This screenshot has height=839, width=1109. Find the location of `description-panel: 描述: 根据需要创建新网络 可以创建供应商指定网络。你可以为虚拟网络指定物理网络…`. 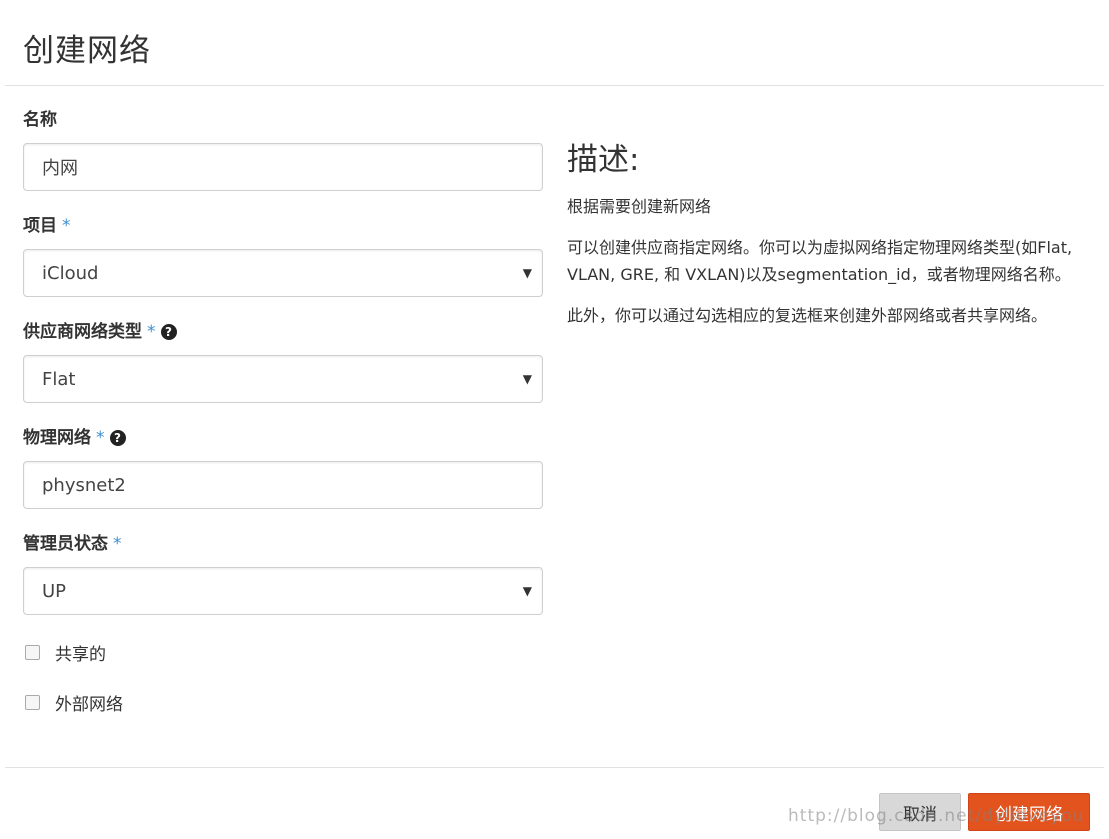

description-panel: 描述: 根据需要创建新网络 可以创建供应商指定网络。你可以为虚拟网络指定物理网络… is located at coordinates (827, 238).